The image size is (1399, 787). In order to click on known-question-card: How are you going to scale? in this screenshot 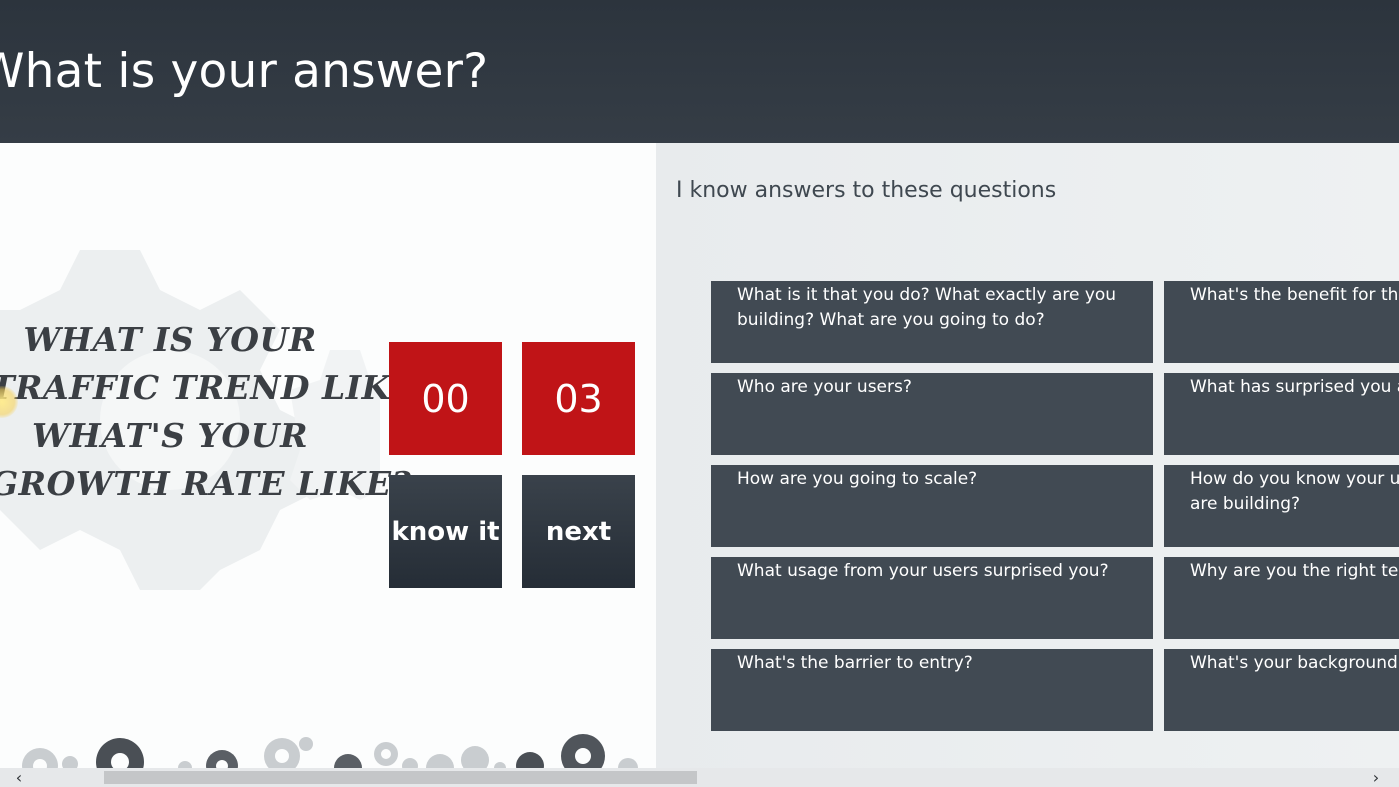, I will do `click(932, 506)`.